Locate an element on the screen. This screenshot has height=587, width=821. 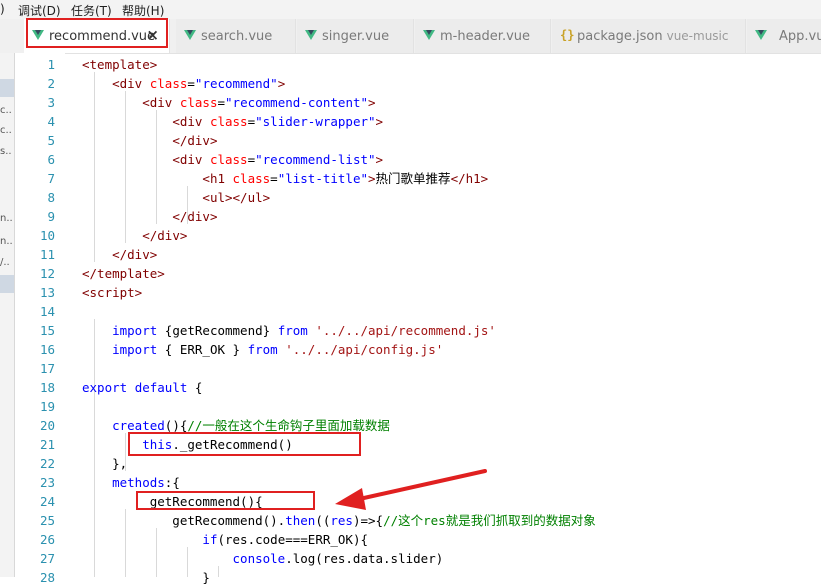
code-line: } is located at coordinates (146, 577).